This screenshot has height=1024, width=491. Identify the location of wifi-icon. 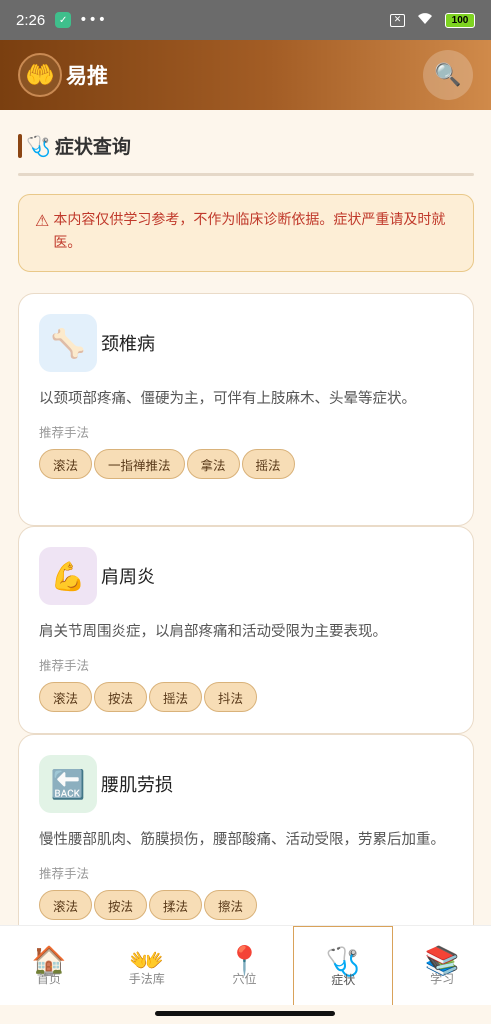
(425, 20).